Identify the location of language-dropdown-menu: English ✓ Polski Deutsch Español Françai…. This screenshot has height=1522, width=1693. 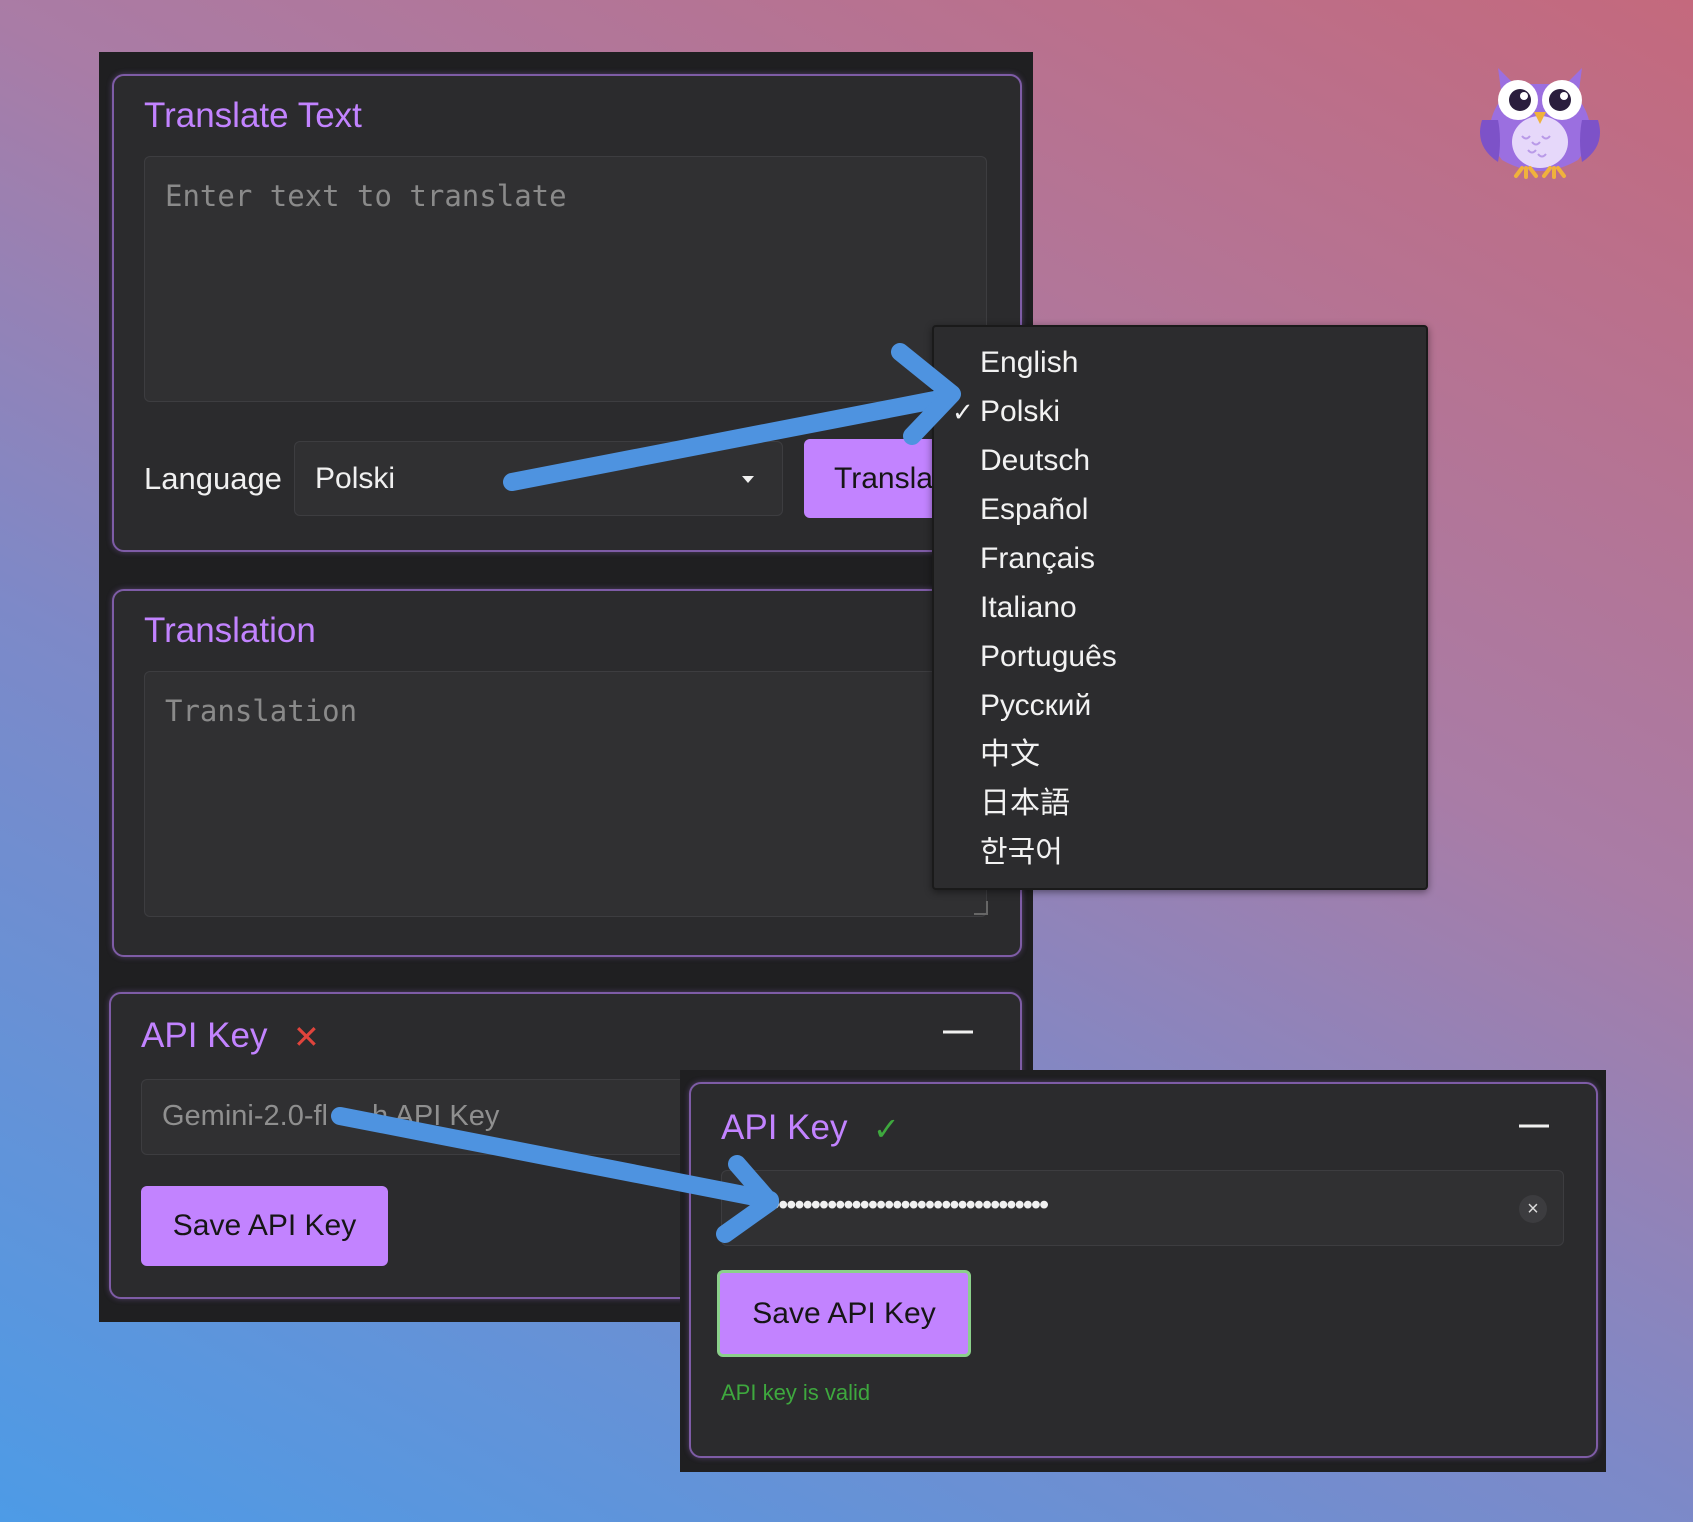
(1180, 607).